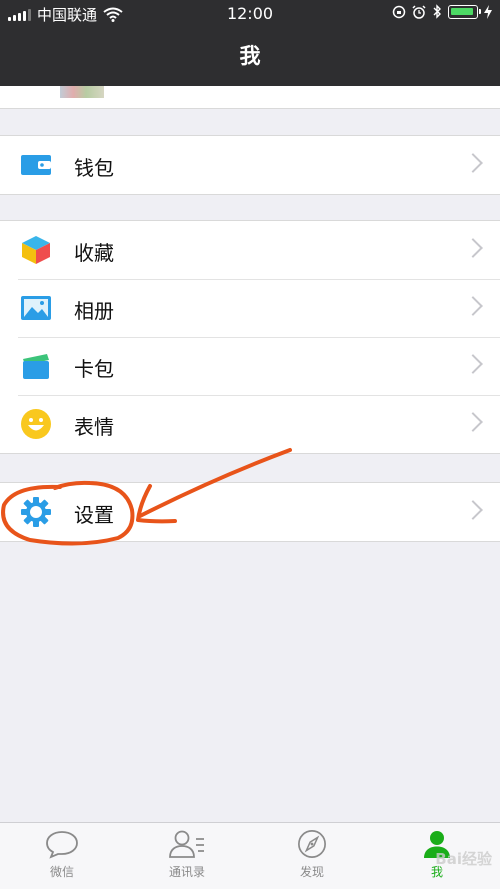 The height and width of the screenshot is (889, 500). Describe the element at coordinates (250, 14) in the screenshot. I see `status-bar: 中国联通 12:00` at that location.